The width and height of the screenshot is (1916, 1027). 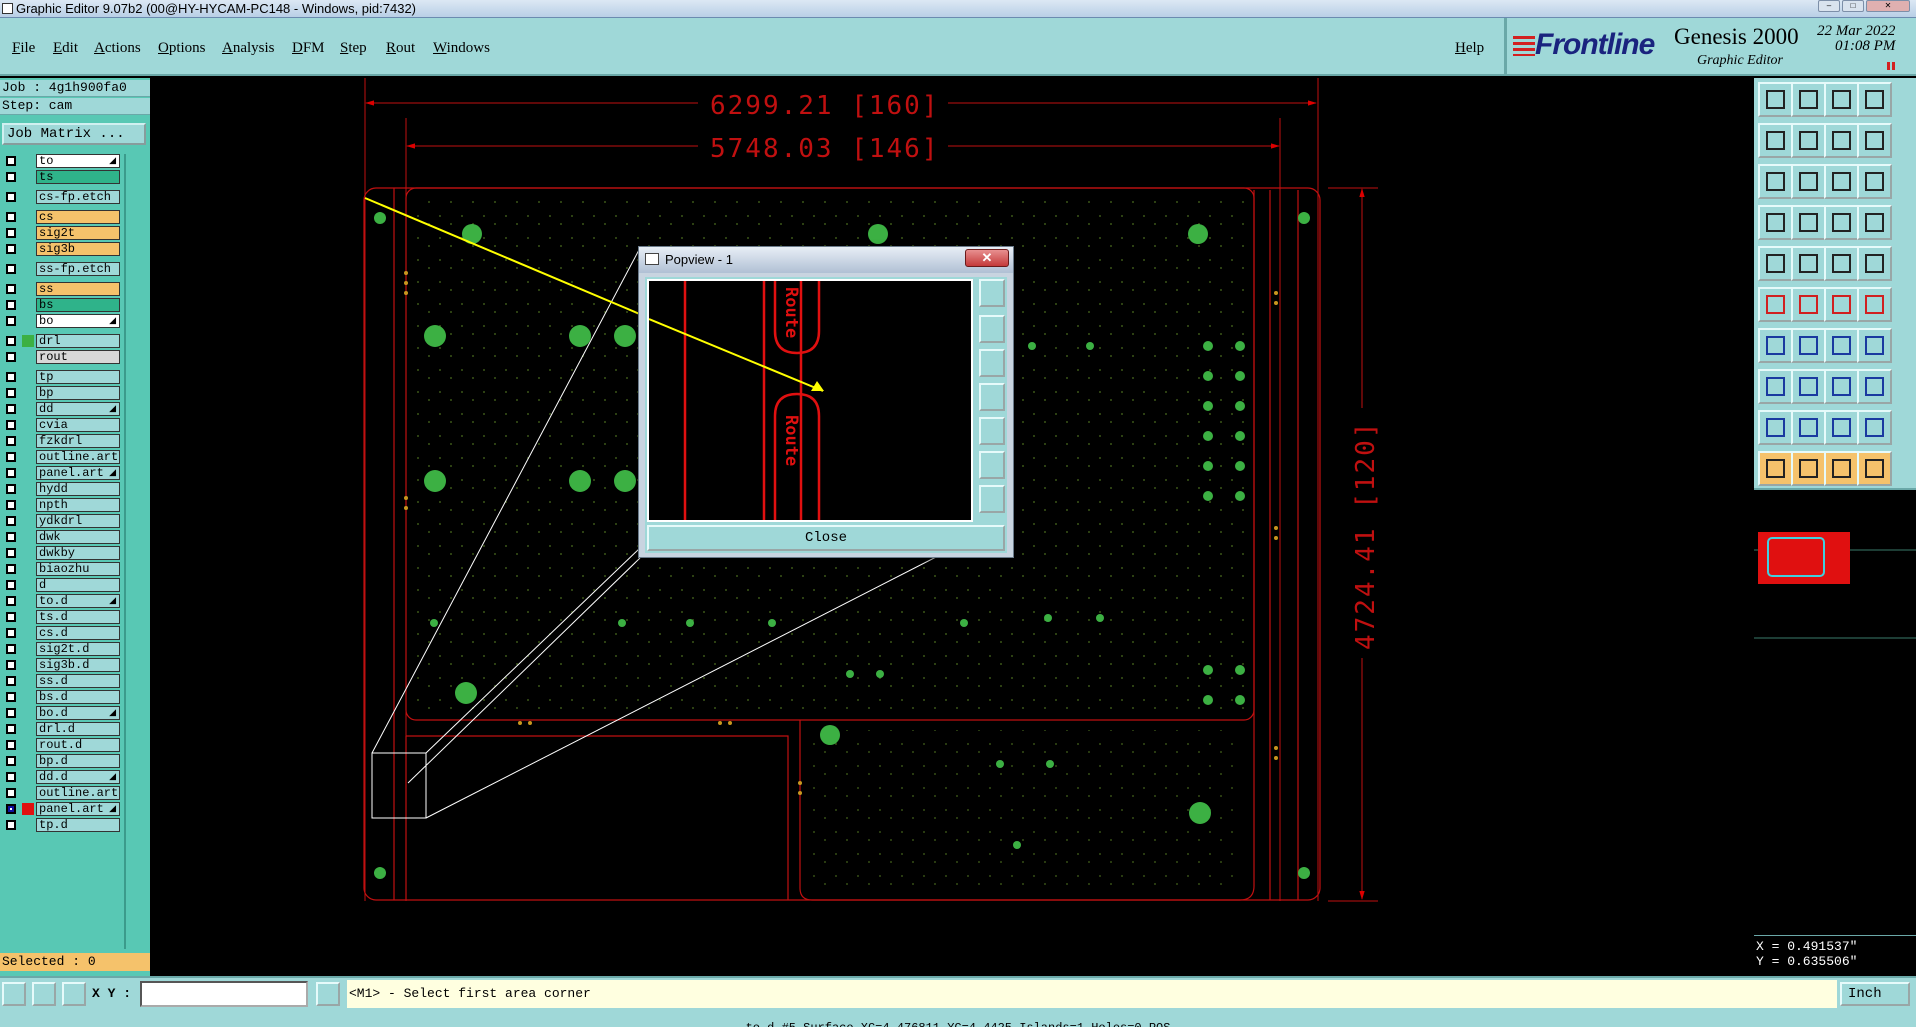 What do you see at coordinates (1874, 181) in the screenshot?
I see `help-icon` at bounding box center [1874, 181].